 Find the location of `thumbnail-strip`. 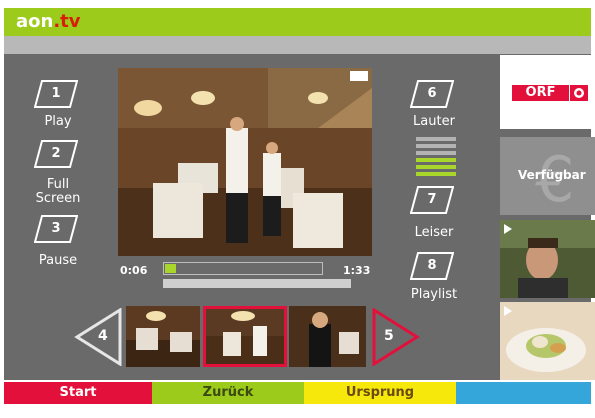

thumbnail-strip is located at coordinates (246, 336).